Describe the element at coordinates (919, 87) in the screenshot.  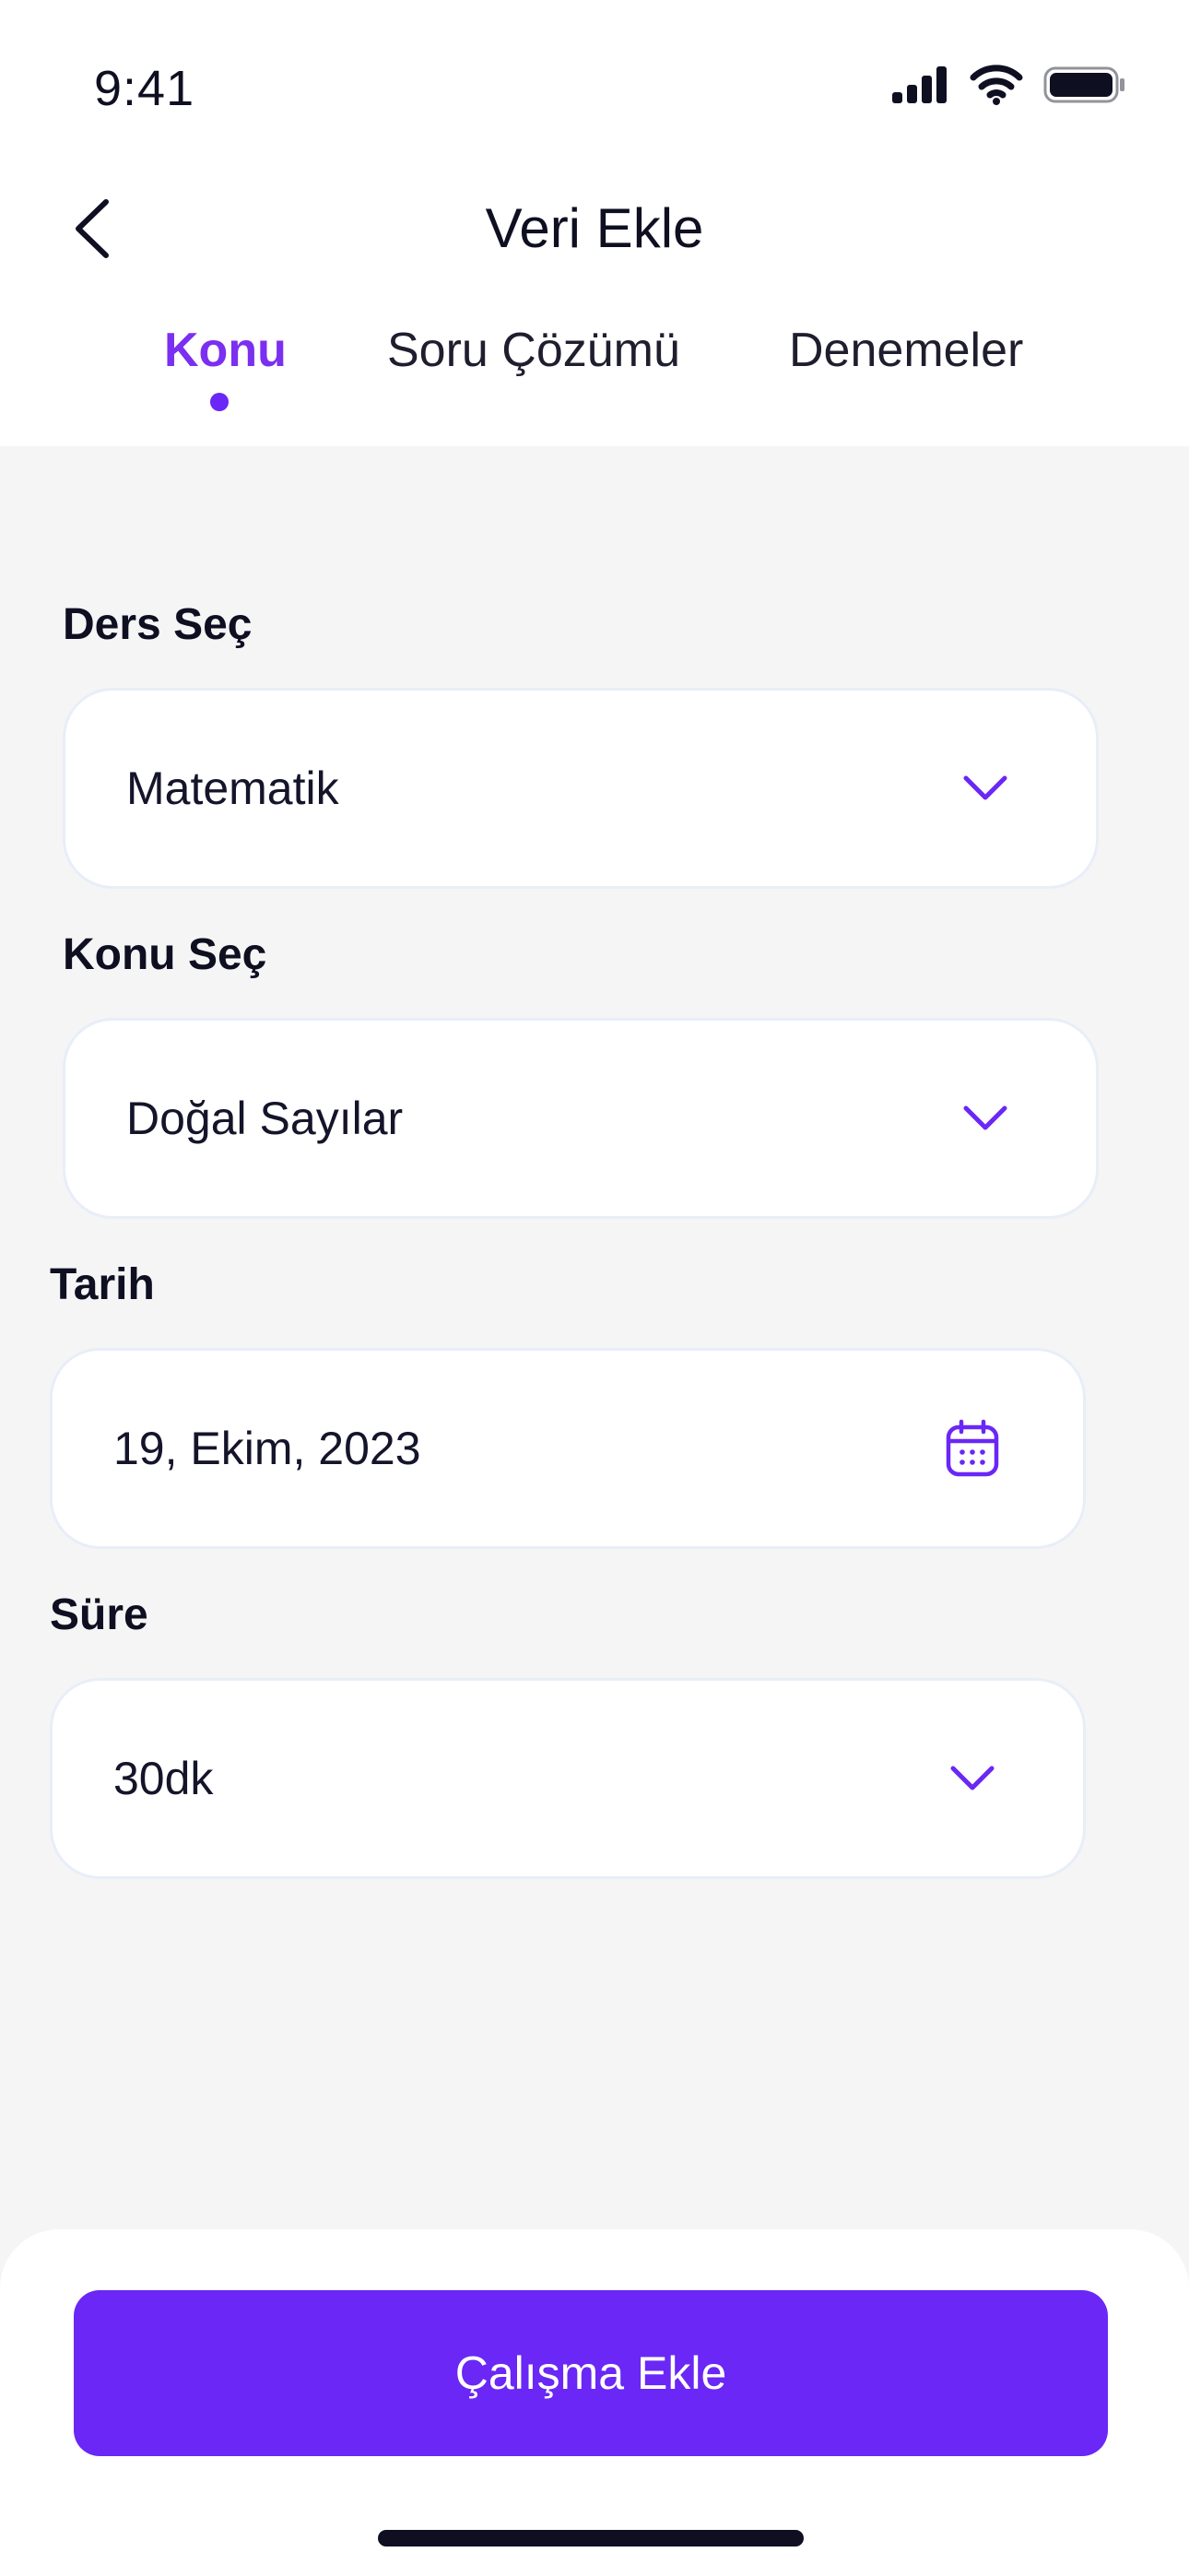
I see `cellular-signal-icon` at that location.